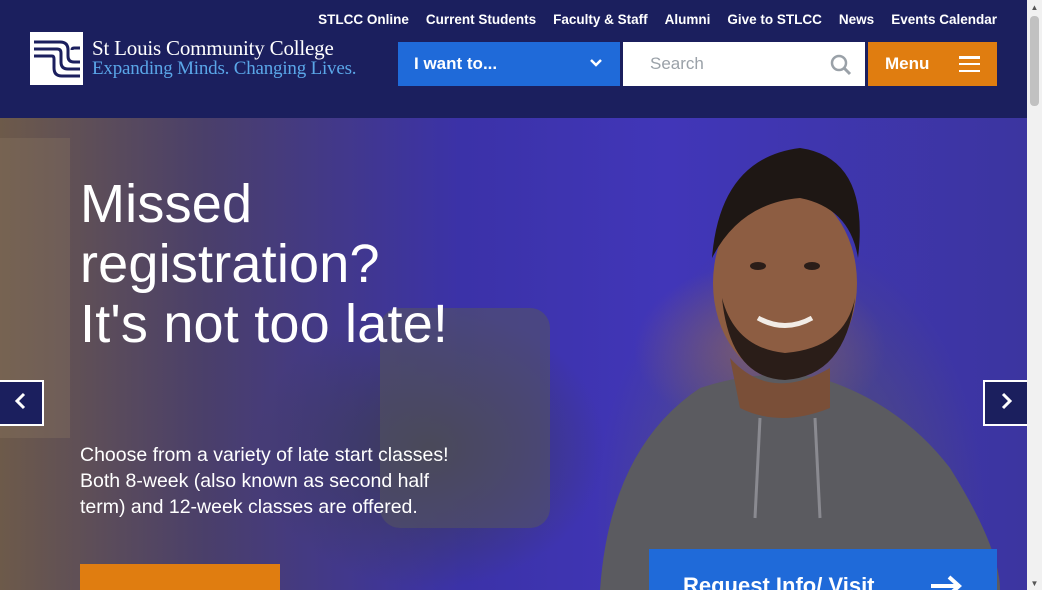  I want to click on hero-cta-button, so click(180, 577).